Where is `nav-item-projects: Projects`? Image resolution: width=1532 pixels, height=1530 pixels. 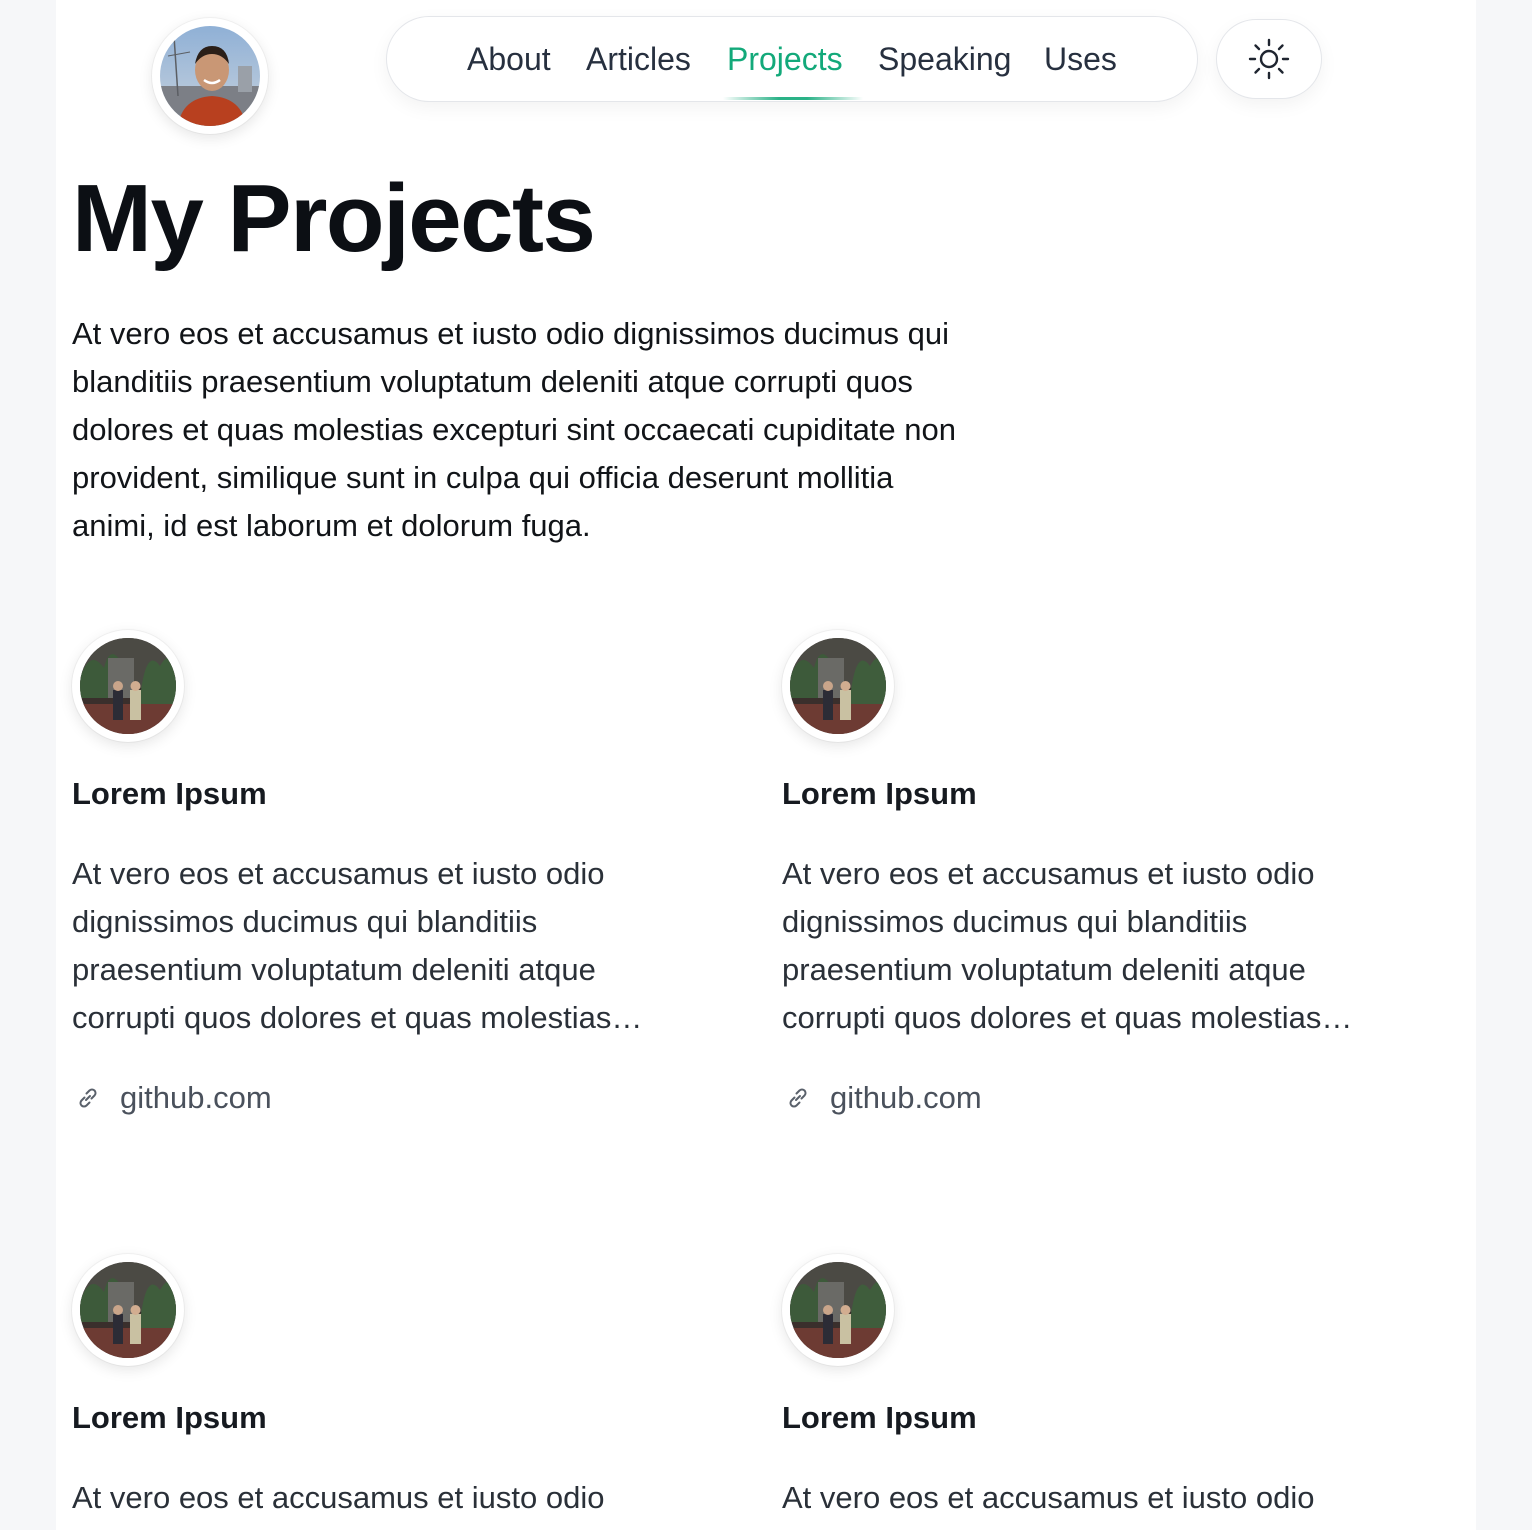 nav-item-projects: Projects is located at coordinates (785, 59).